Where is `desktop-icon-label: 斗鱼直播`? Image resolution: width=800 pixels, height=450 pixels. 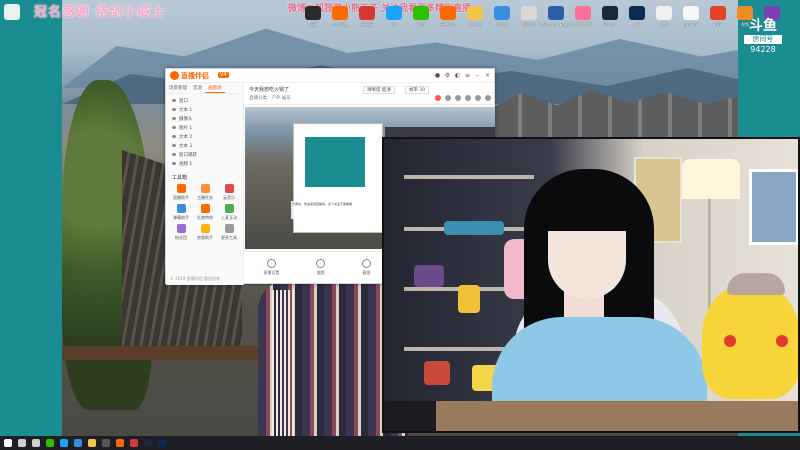 desktop-icon-label: 斗鱼直播 is located at coordinates (340, 24).